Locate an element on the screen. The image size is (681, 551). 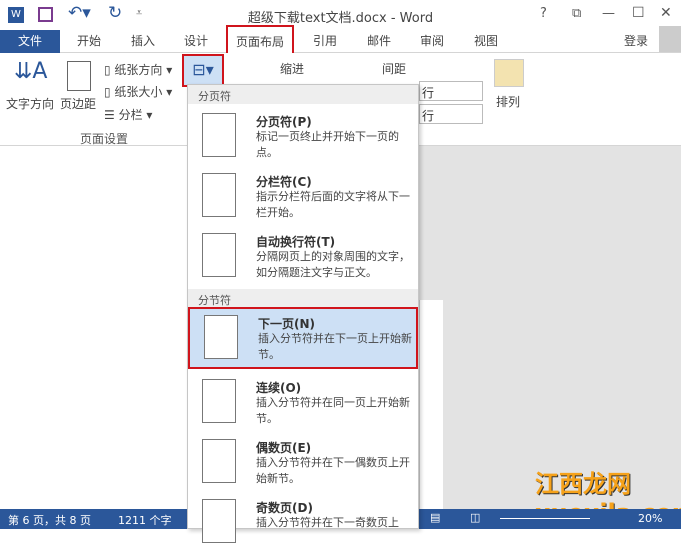
margins-icon is located at coordinates (79, 76).